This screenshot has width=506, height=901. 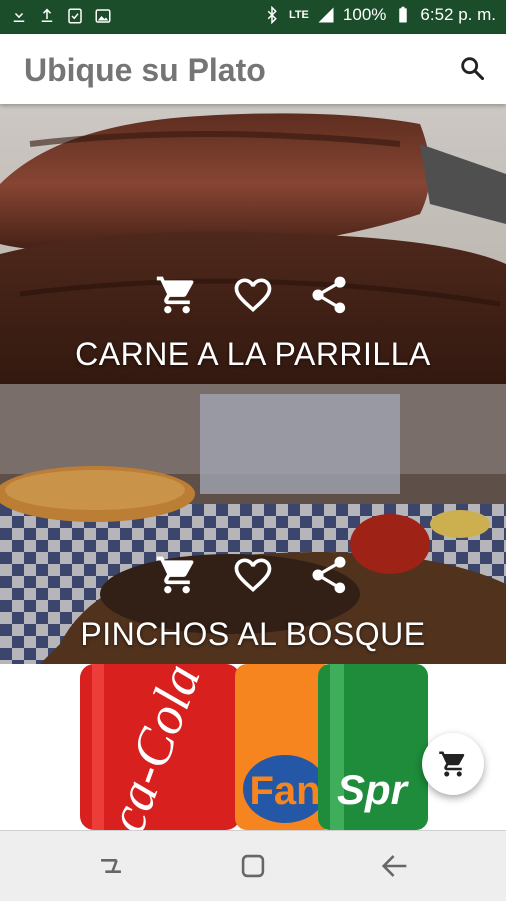 What do you see at coordinates (472, 68) in the screenshot?
I see `search-icon` at bounding box center [472, 68].